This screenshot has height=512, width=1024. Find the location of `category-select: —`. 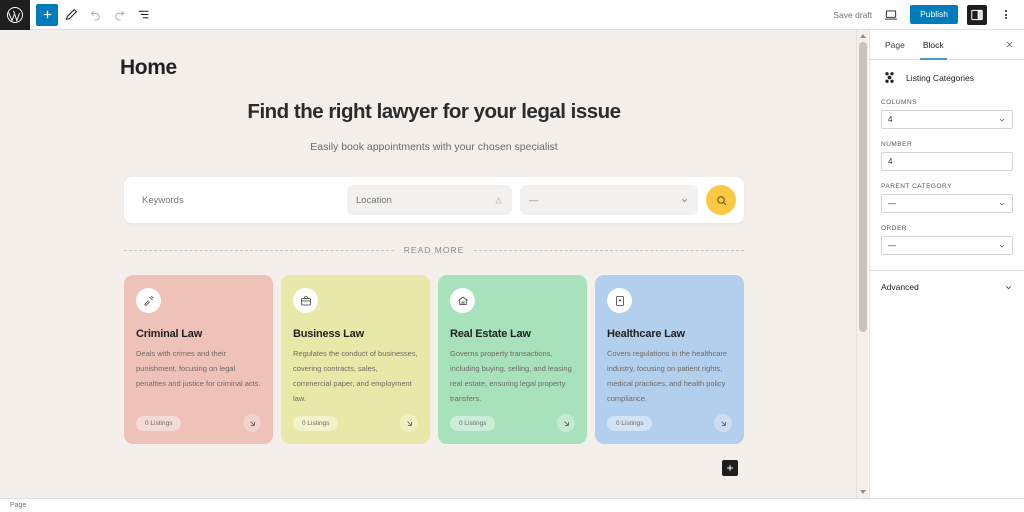

category-select: — is located at coordinates (609, 200).